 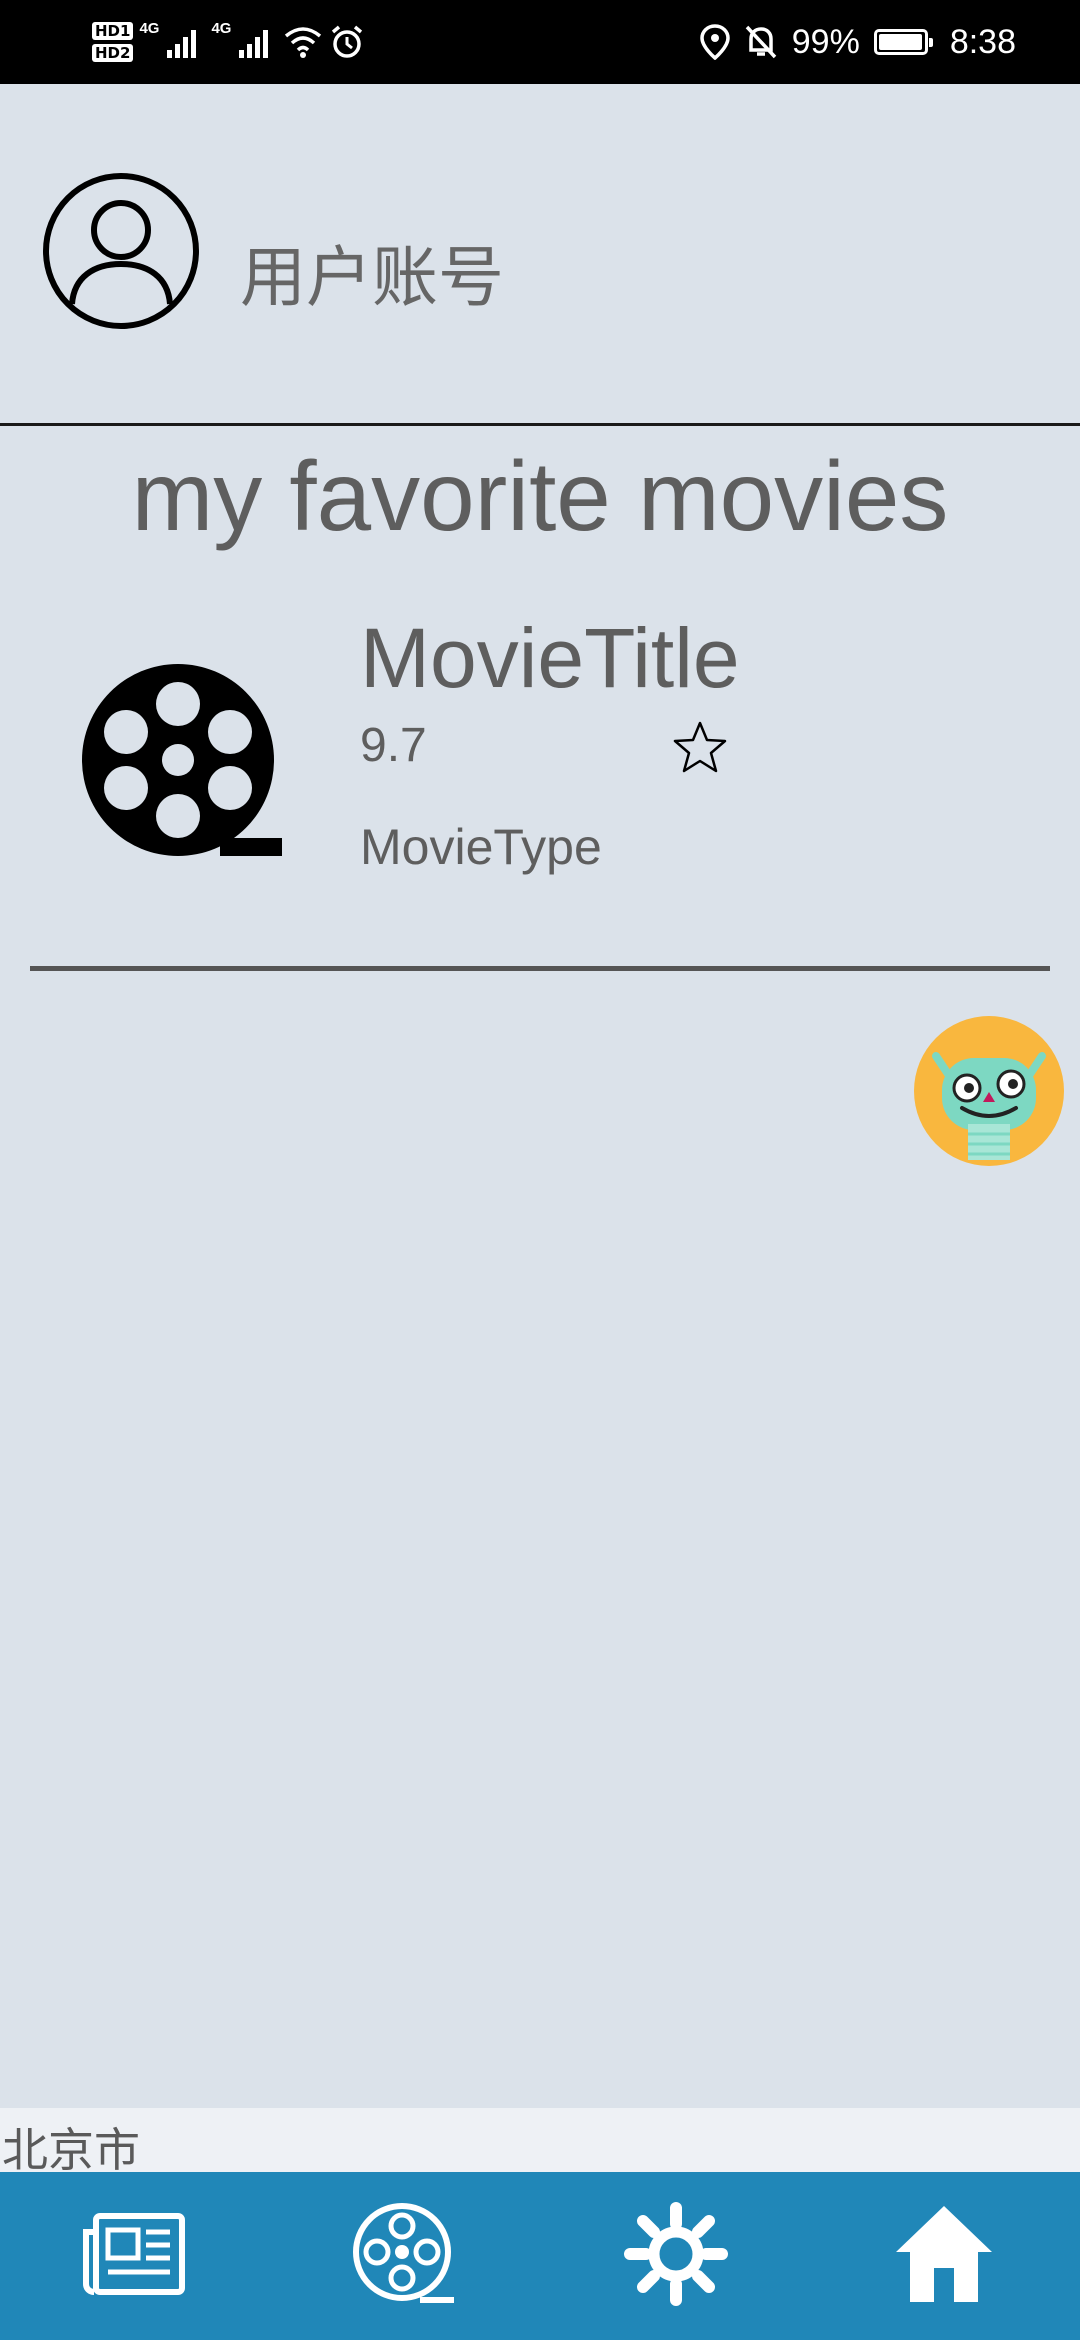 What do you see at coordinates (71, 2150) in the screenshot?
I see `location-city: 北京市` at bounding box center [71, 2150].